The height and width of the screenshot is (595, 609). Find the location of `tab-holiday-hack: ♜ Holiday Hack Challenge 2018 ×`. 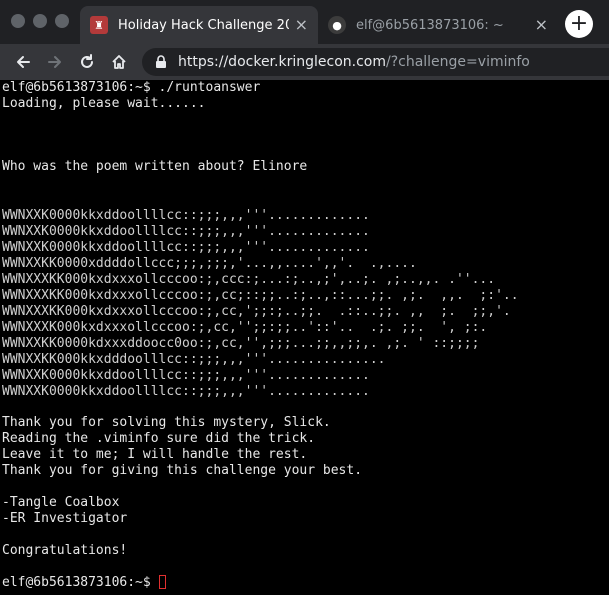

tab-holiday-hack: ♜ Holiday Hack Challenge 2018 × is located at coordinates (199, 25).